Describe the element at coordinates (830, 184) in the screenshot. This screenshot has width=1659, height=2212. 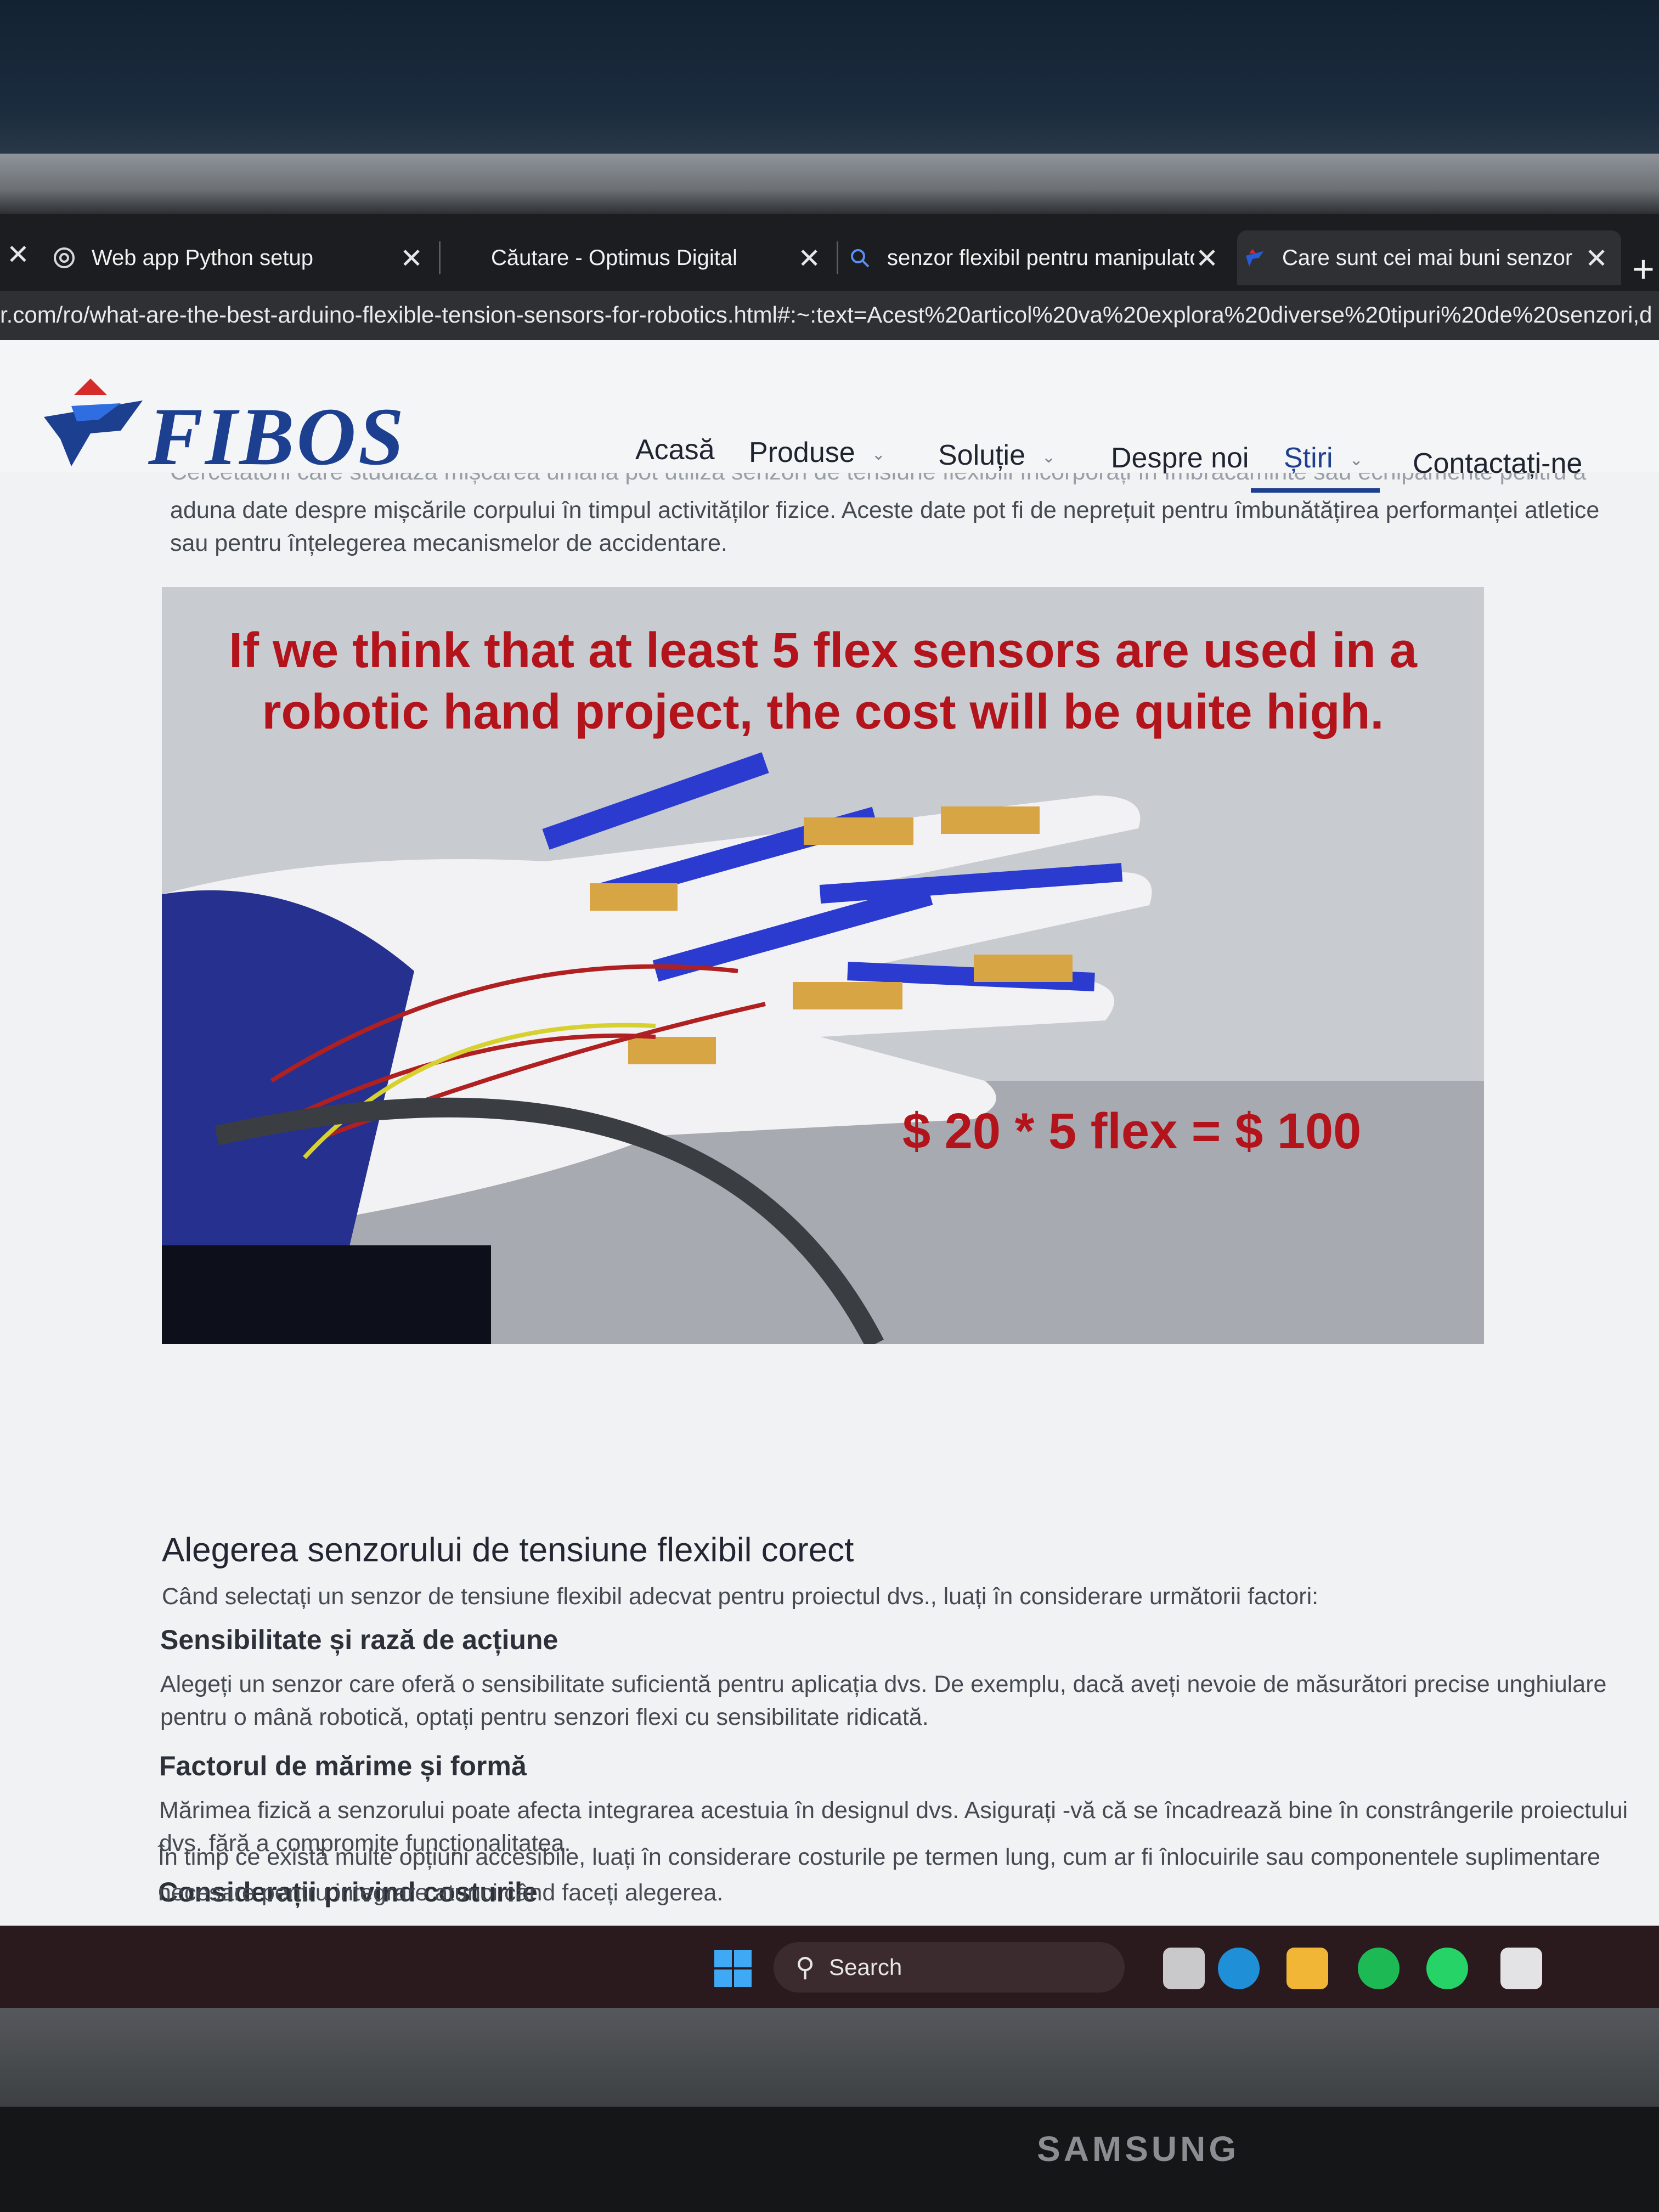
I see `monitor-bezel-top` at that location.